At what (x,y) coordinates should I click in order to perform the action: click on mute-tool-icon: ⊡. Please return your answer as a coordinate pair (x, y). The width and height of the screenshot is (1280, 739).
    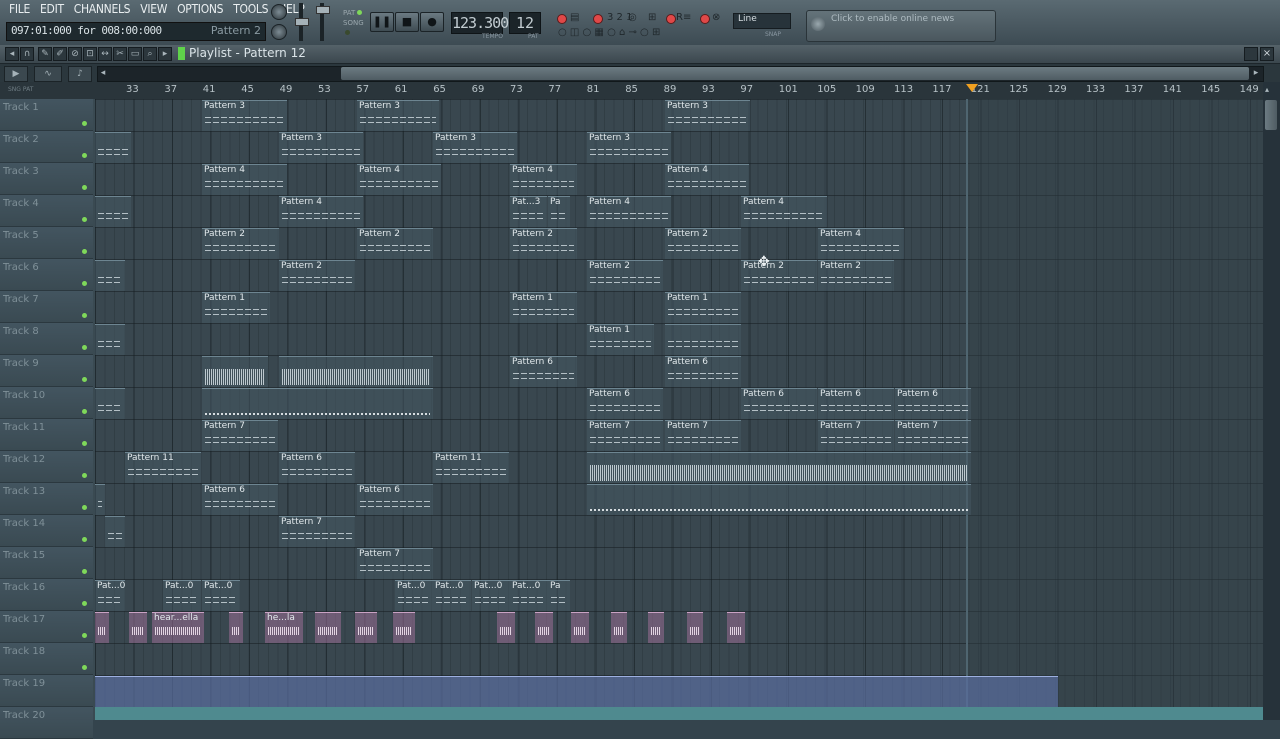
    Looking at the image, I should click on (90, 54).